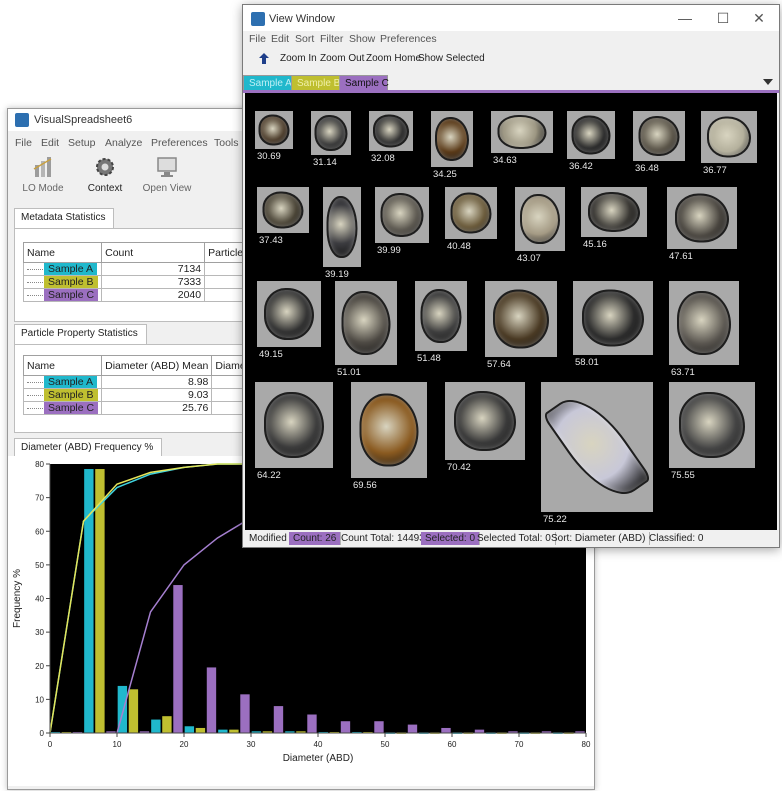 This screenshot has height=791, width=782. Describe the element at coordinates (62, 252) in the screenshot. I see `metadata-col-name: Name` at that location.